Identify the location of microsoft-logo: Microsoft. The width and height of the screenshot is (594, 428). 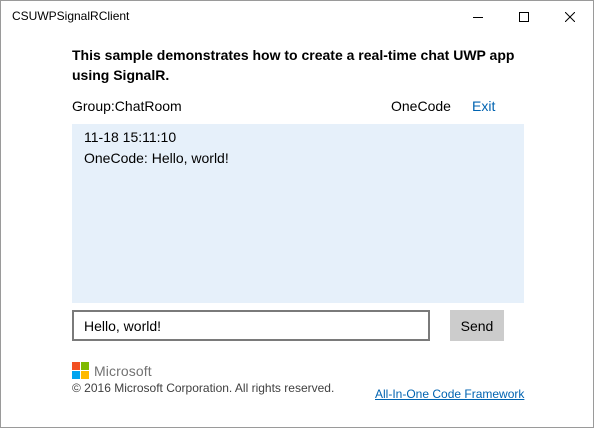
(112, 370).